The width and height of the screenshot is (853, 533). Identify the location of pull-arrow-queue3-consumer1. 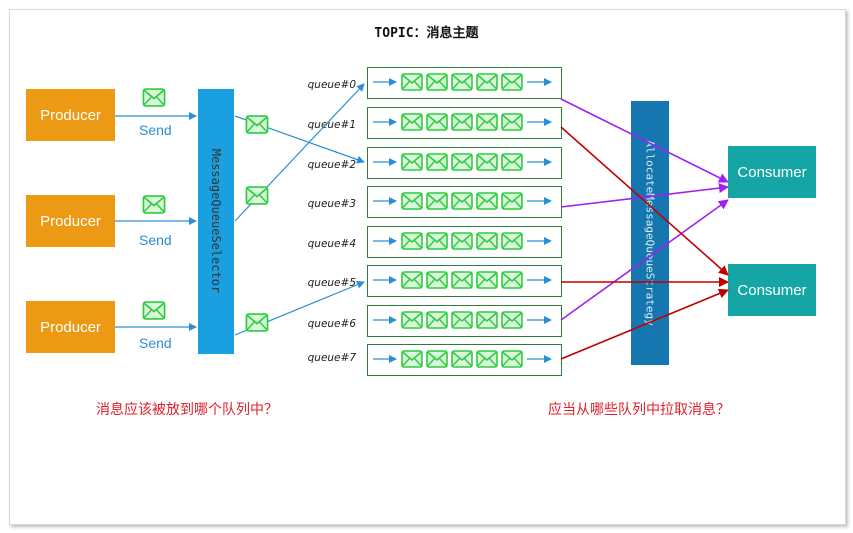
(644, 195).